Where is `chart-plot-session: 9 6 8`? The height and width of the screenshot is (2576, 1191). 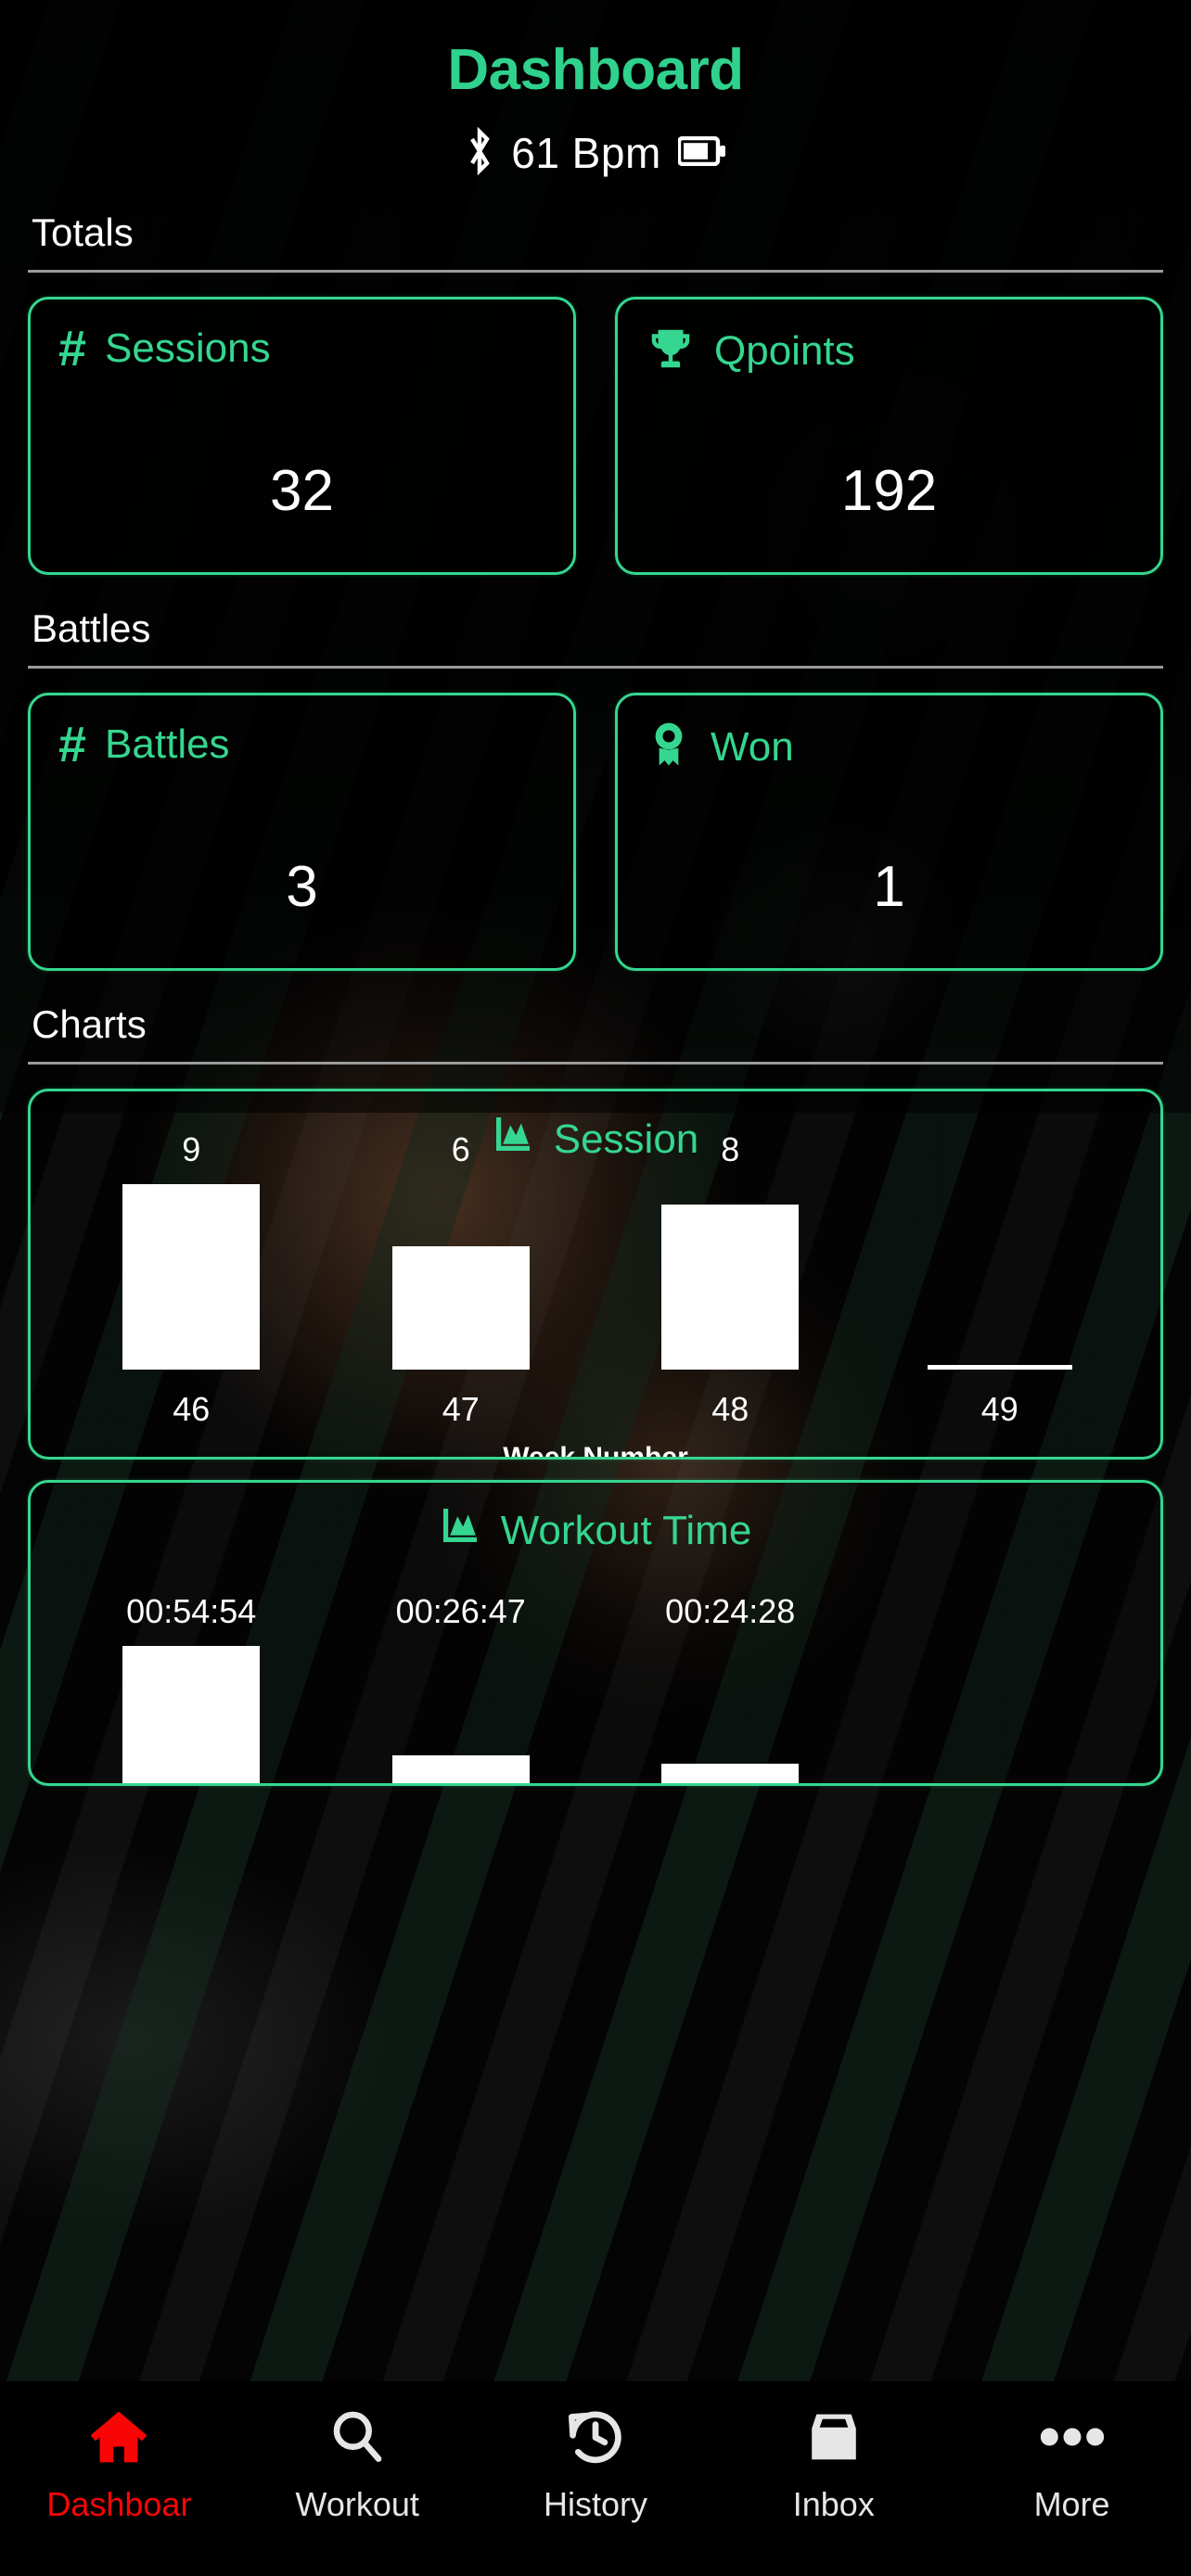 chart-plot-session: 9 6 8 is located at coordinates (595, 1250).